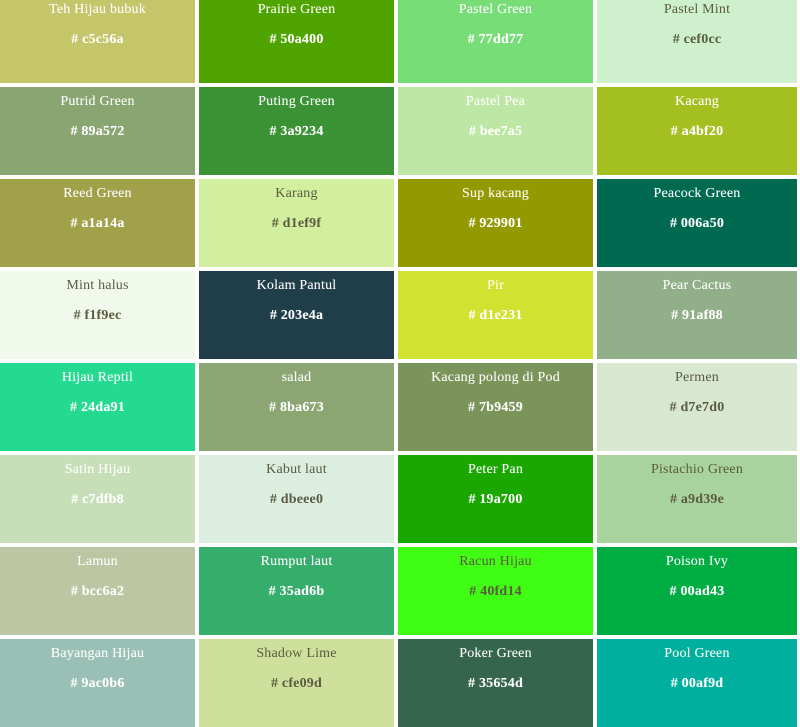 Image resolution: width=800 pixels, height=727 pixels. I want to click on color-swatch-name: Poker Green, so click(495, 653).